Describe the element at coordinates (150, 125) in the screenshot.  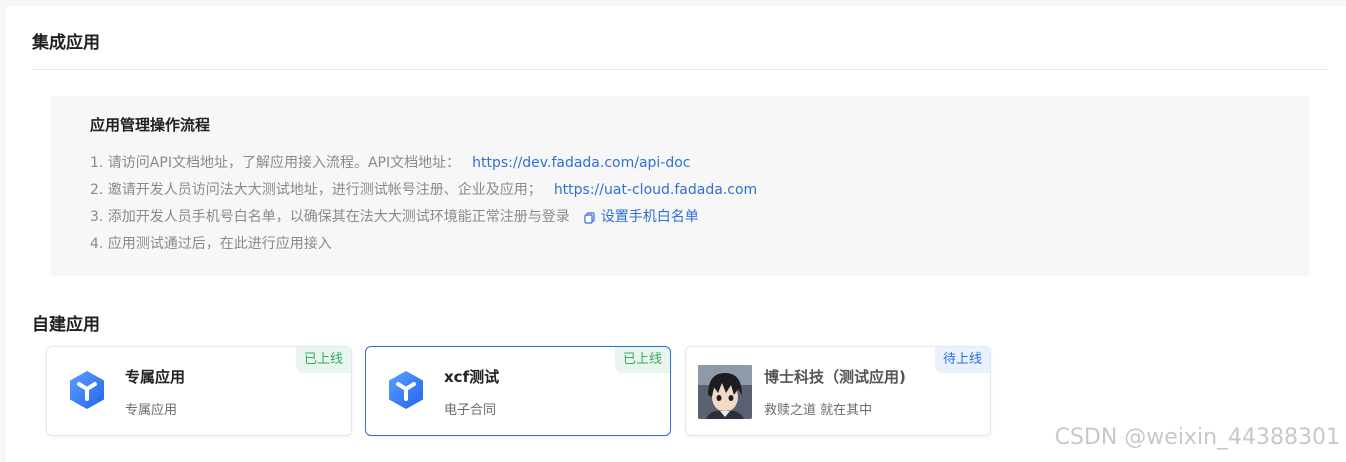
I see `guide-title: 应用管理操作流程` at that location.